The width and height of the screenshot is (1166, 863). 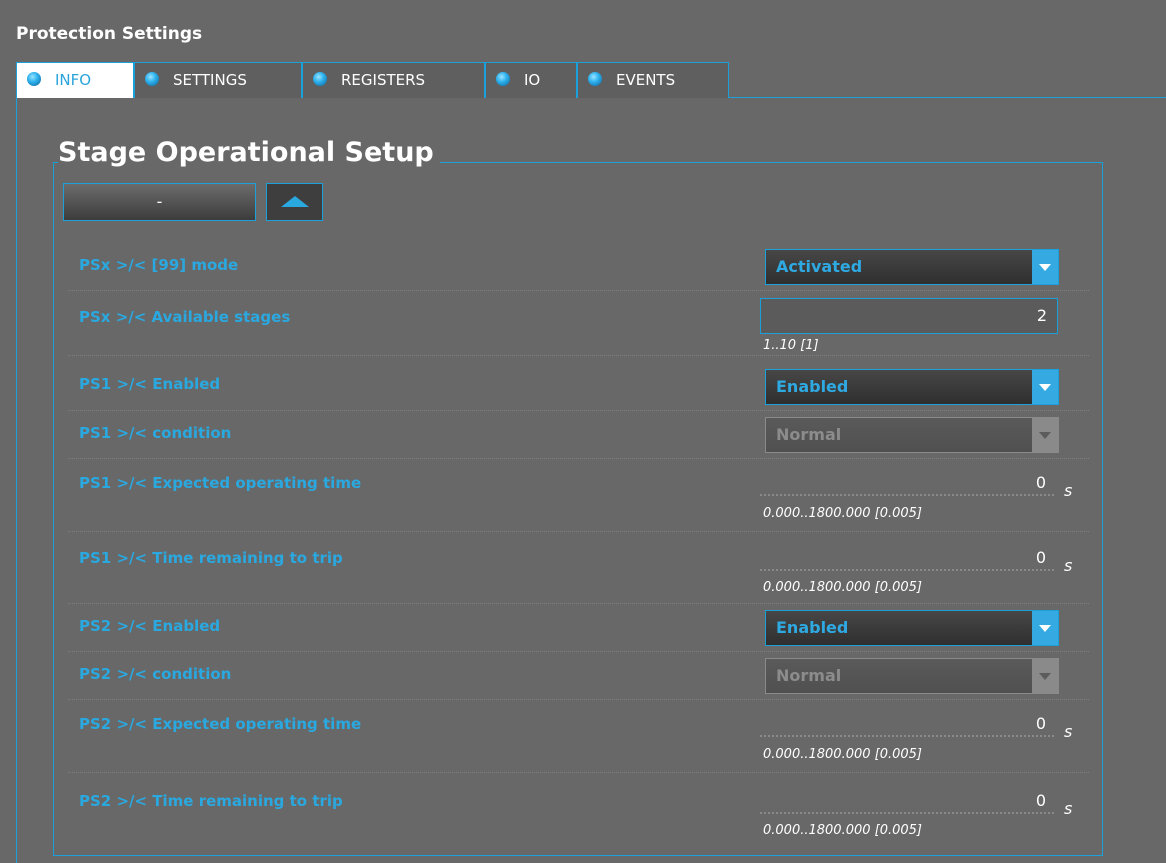 I want to click on ps2-enabled-dropdown: Enabled, so click(x=912, y=628).